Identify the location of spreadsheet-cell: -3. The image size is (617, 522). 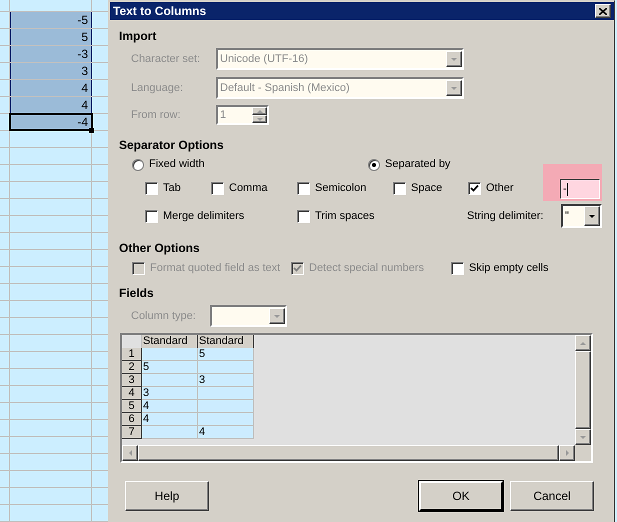
(51, 54).